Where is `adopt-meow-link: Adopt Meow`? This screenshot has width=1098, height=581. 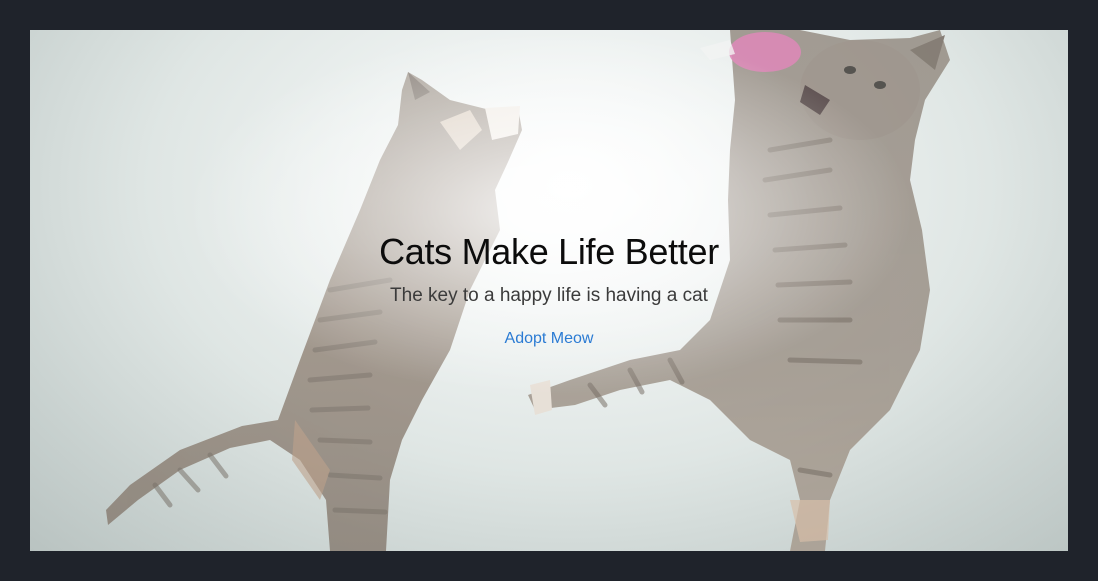 adopt-meow-link: Adopt Meow is located at coordinates (549, 338).